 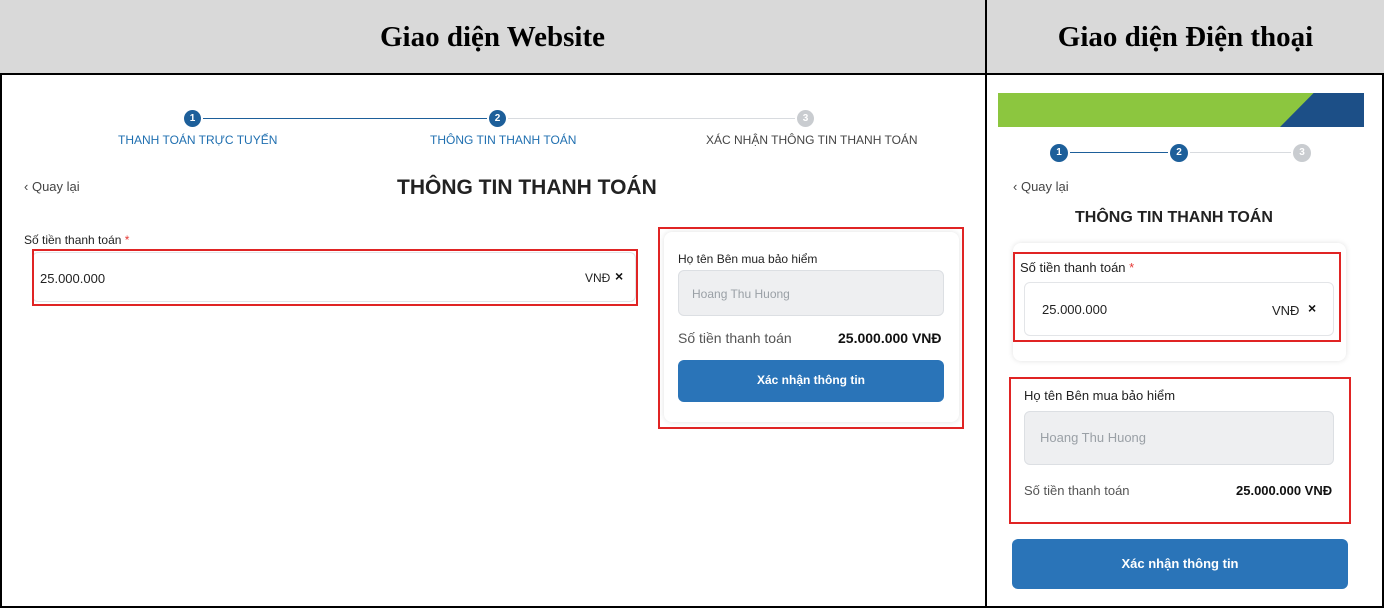 I want to click on step-1-indicator: 1, so click(x=192, y=118).